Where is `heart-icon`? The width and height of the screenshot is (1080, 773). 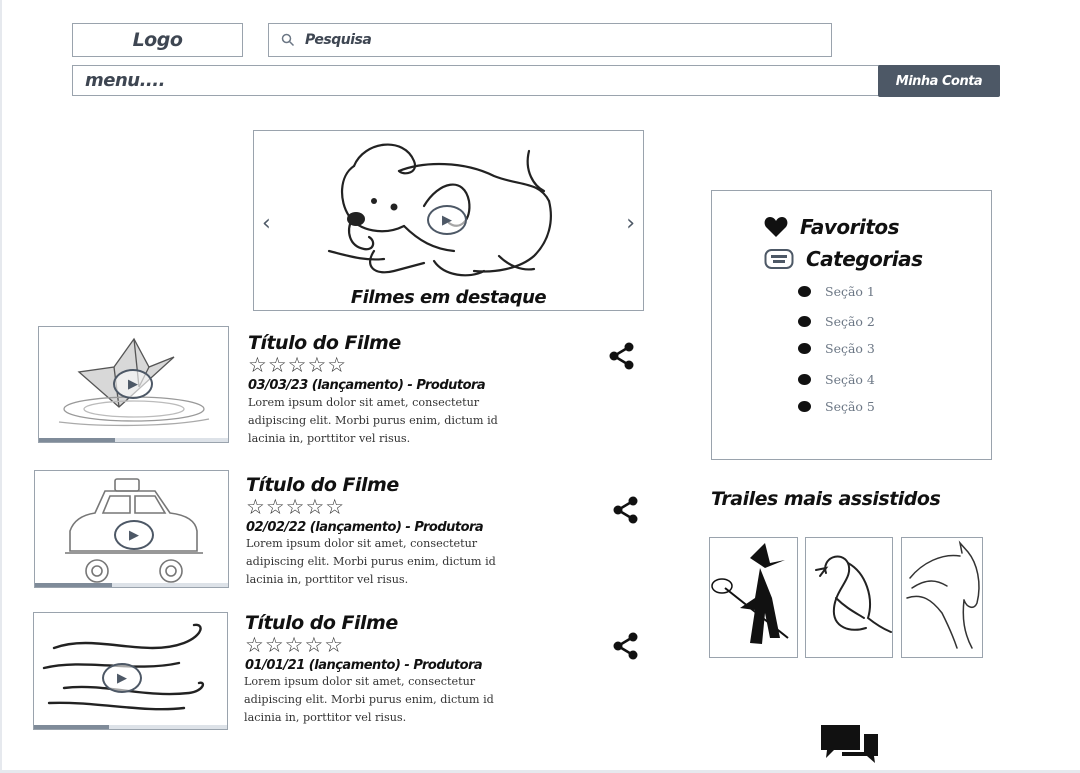
heart-icon is located at coordinates (776, 227).